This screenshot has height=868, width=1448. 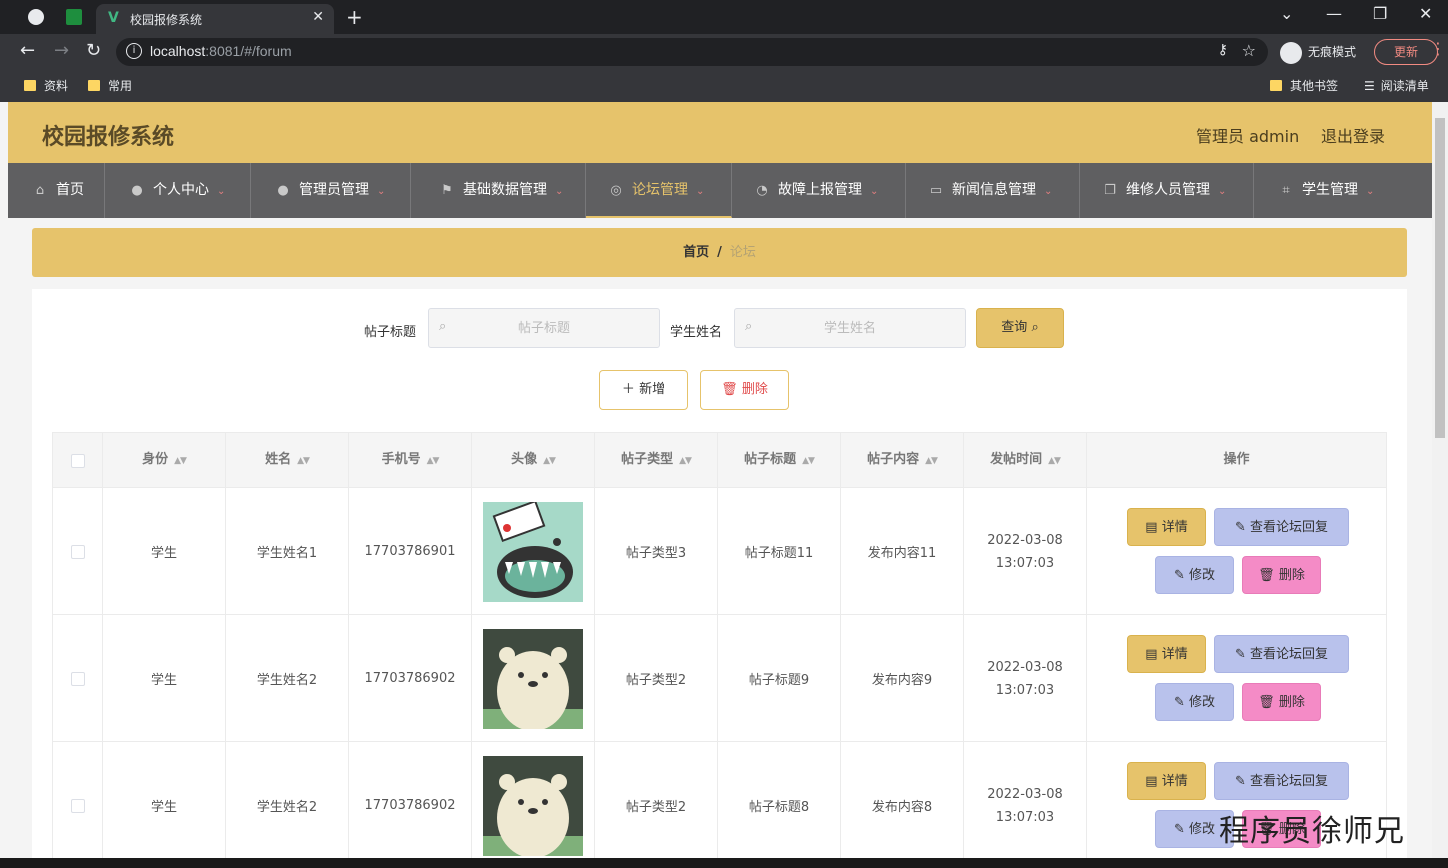 What do you see at coordinates (410, 461) in the screenshot?
I see `column-header: 手机号 ▲▼` at bounding box center [410, 461].